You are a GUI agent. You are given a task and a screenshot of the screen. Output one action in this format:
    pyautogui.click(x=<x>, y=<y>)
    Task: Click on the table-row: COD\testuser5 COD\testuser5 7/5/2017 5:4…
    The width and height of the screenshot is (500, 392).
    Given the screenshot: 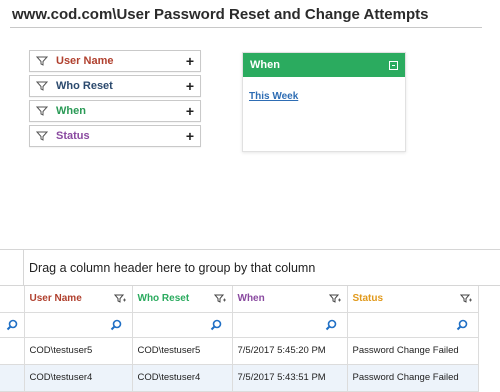 What is the action you would take?
    pyautogui.click(x=239, y=351)
    